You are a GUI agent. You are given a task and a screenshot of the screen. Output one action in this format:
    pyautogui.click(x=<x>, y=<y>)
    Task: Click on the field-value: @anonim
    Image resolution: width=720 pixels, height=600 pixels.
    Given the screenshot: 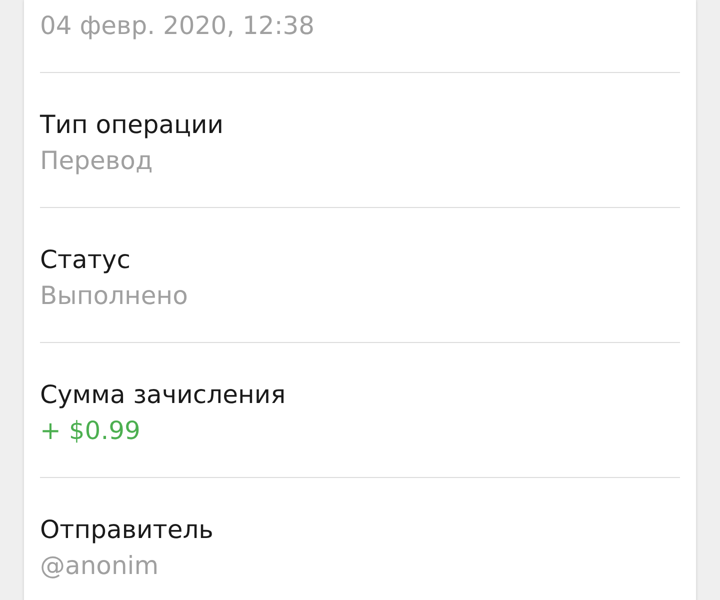 What is the action you would take?
    pyautogui.click(x=100, y=566)
    